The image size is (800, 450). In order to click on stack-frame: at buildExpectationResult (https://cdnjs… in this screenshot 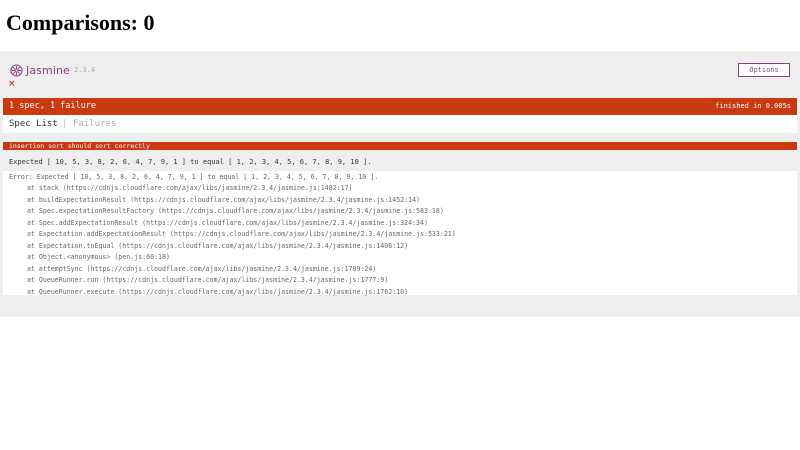, I will do `click(224, 199)`.